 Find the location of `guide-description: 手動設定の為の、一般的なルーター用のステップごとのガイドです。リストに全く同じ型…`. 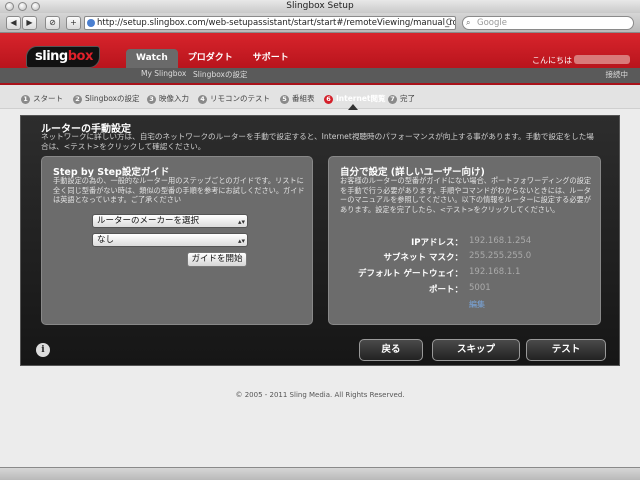

guide-description: 手動設定の為の、一般的なルーター用のステップごとのガイドです。リストに全く同じ型… is located at coordinates (179, 190).